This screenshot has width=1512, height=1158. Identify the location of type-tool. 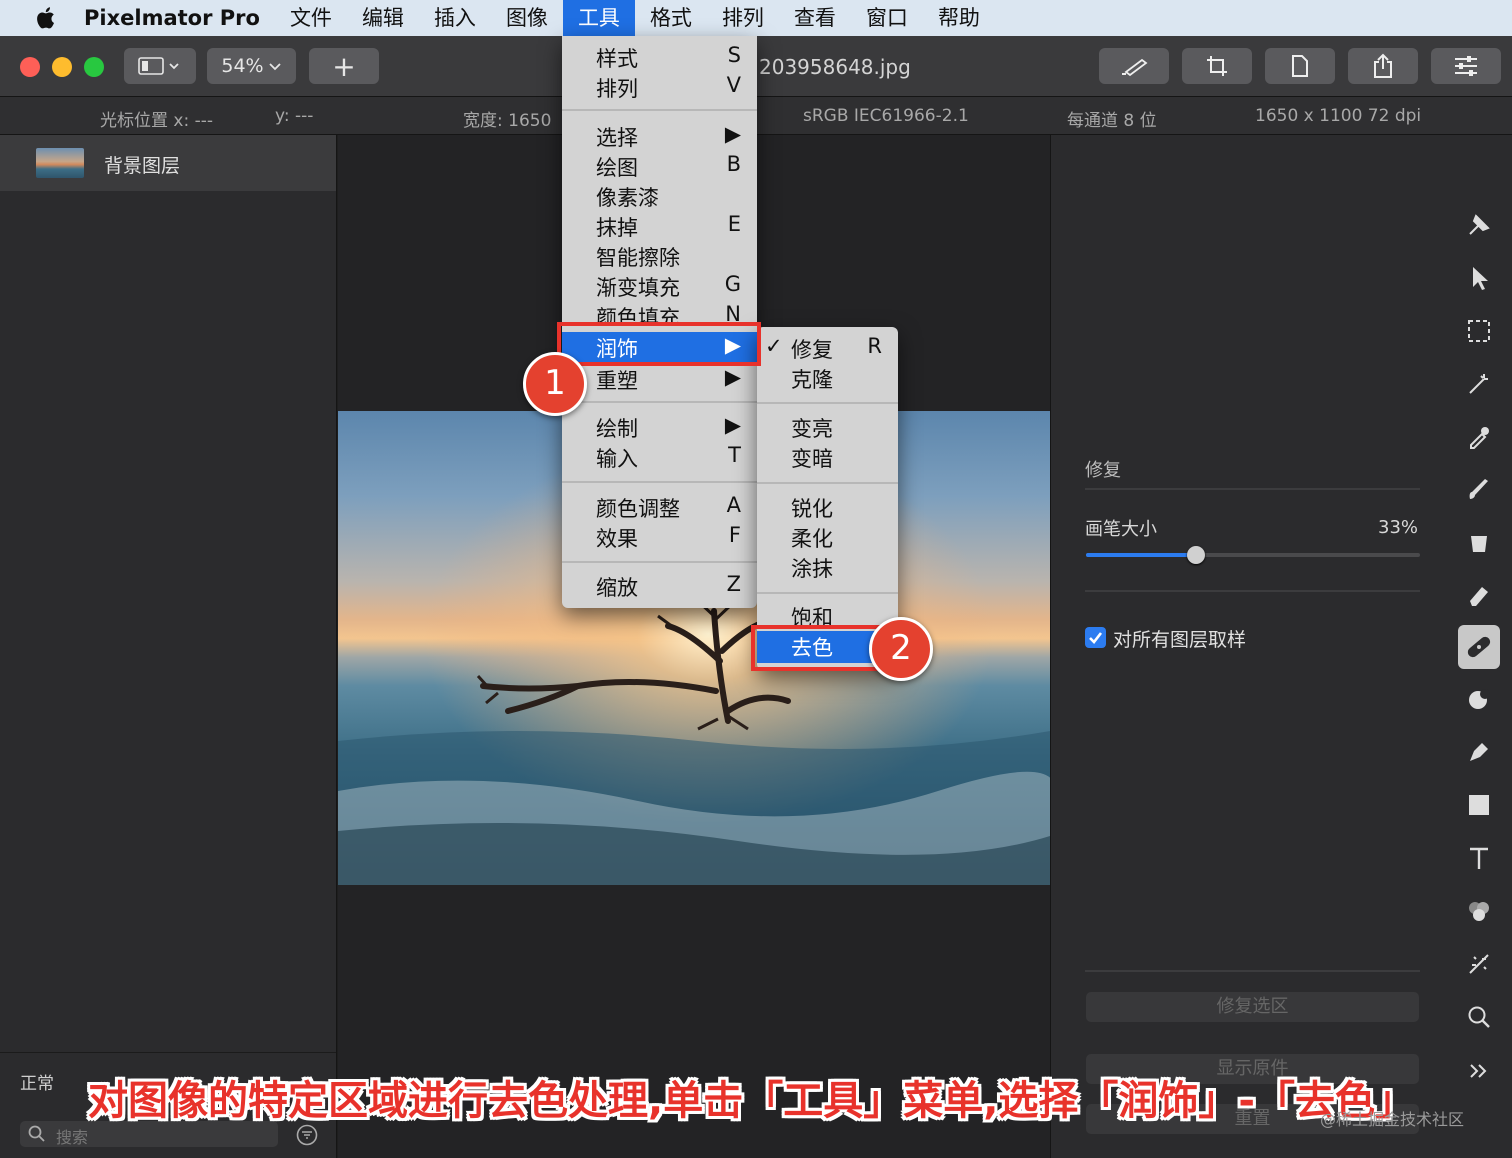
(1479, 858).